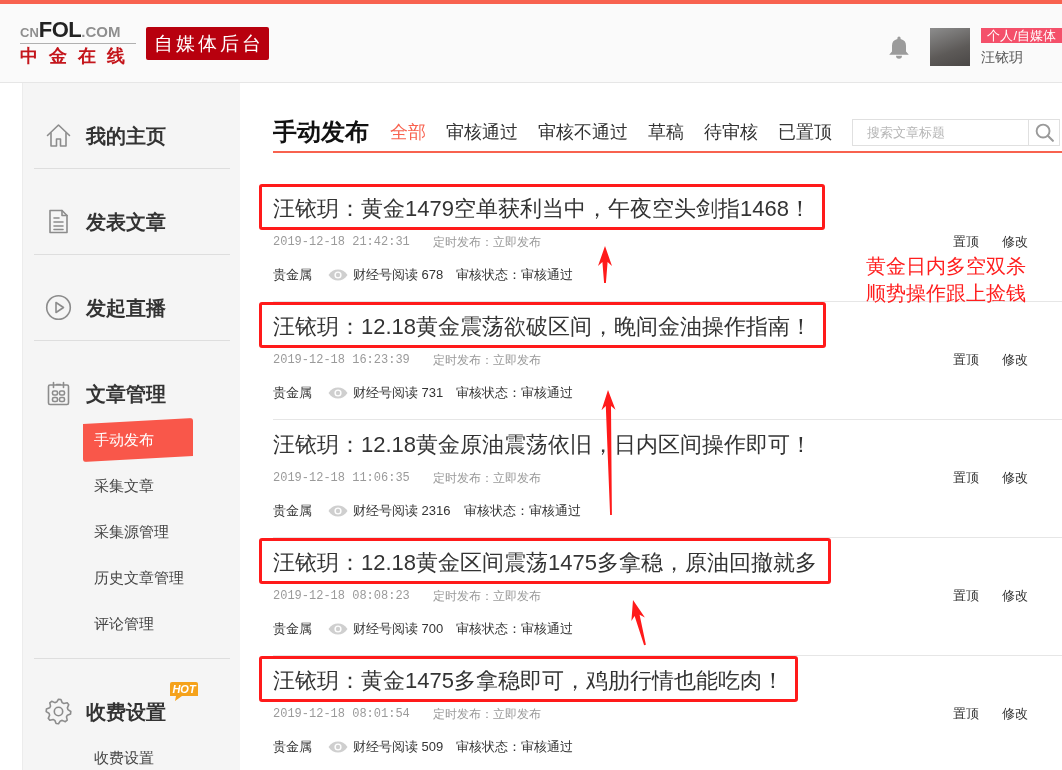 The height and width of the screenshot is (770, 1062). What do you see at coordinates (946, 266) in the screenshot?
I see `annotation-text: 黄金日内多空双杀` at bounding box center [946, 266].